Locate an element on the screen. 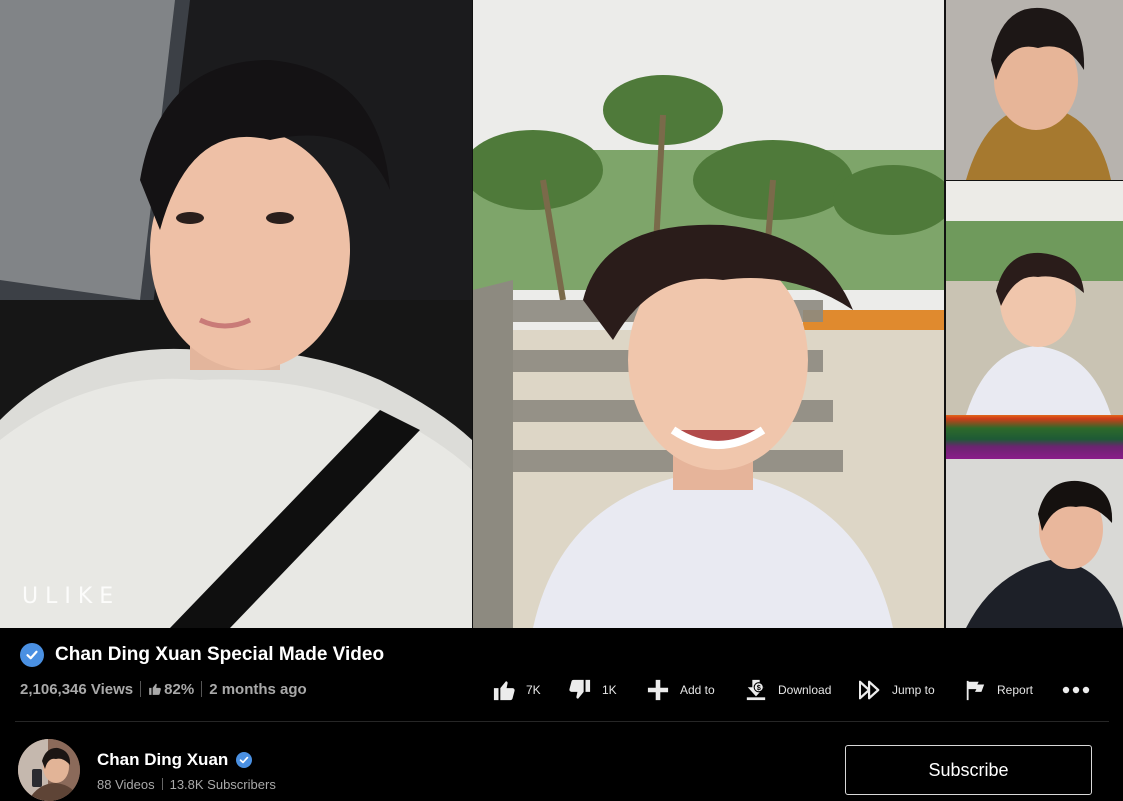 This screenshot has width=1123, height=801. dislike-button: 1K is located at coordinates (593, 690).